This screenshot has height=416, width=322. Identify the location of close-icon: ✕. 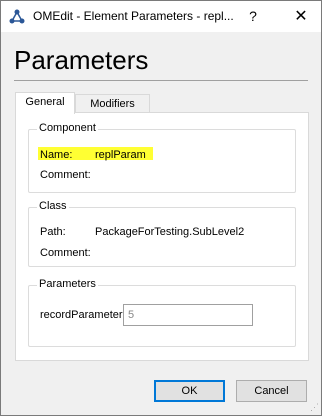
(301, 16).